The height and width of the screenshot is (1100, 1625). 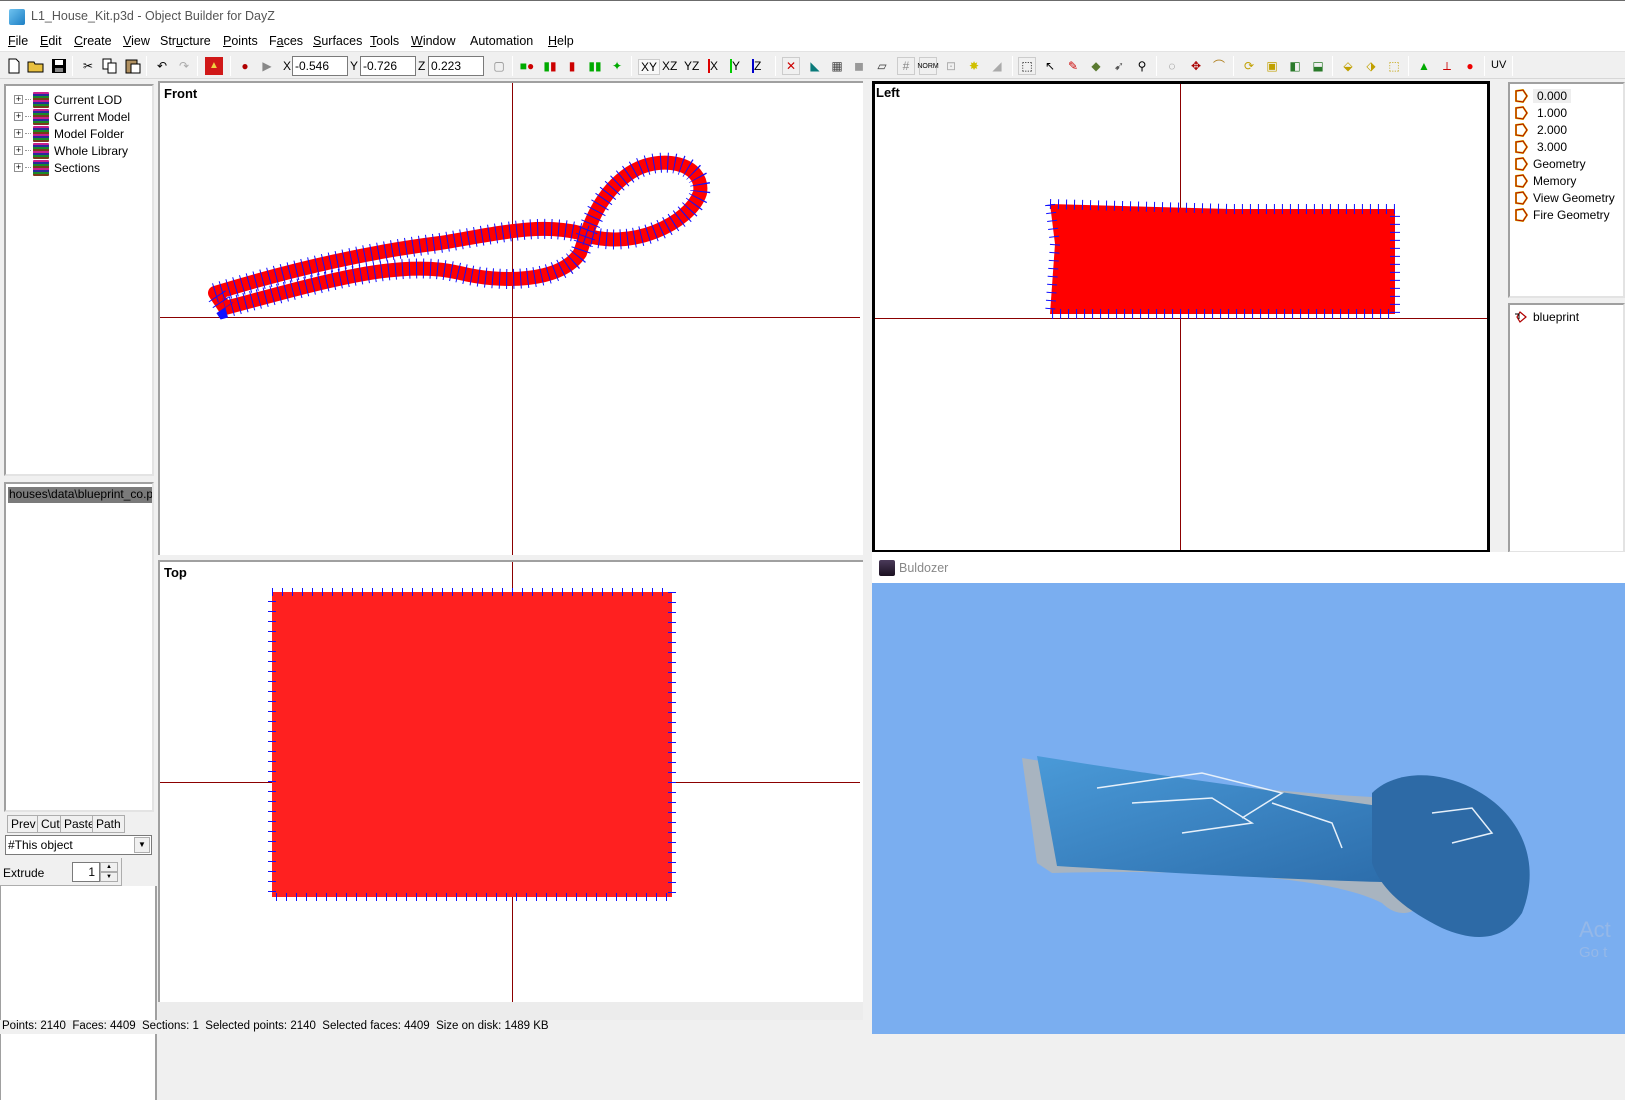 What do you see at coordinates (109, 867) in the screenshot?
I see `spin-up-icon: ▲` at bounding box center [109, 867].